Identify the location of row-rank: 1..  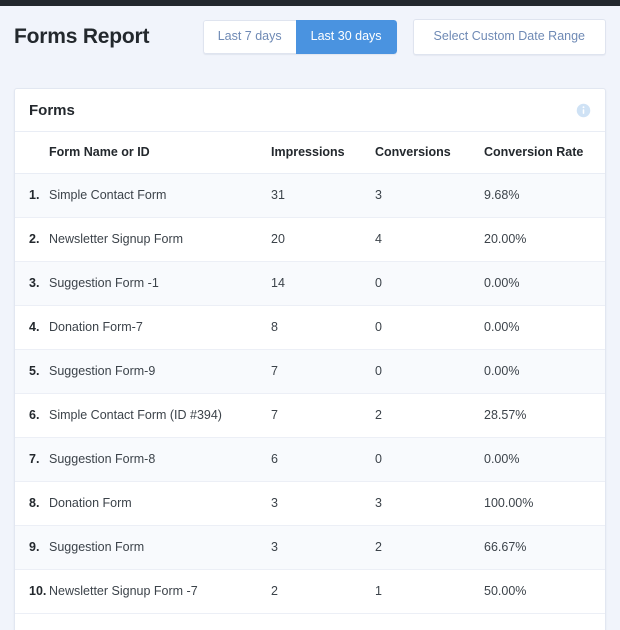
(32, 195).